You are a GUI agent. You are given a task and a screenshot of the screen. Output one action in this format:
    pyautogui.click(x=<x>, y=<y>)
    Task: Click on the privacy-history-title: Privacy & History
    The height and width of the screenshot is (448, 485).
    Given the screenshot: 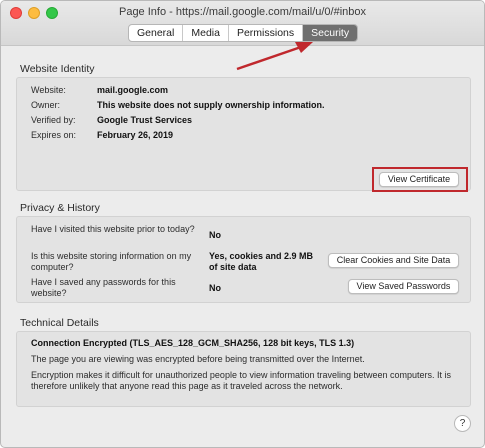 What is the action you would take?
    pyautogui.click(x=60, y=208)
    